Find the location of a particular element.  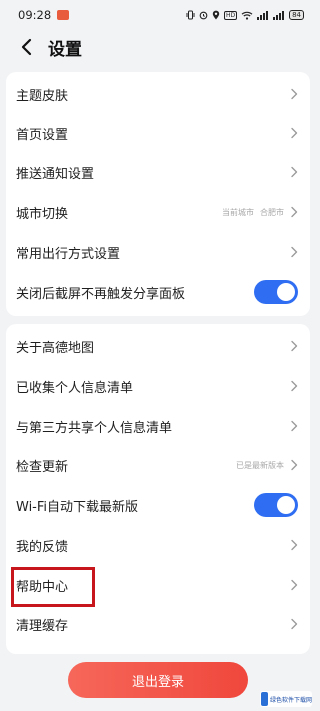

settings-item-home-settings: 首页设置 is located at coordinates (158, 133).